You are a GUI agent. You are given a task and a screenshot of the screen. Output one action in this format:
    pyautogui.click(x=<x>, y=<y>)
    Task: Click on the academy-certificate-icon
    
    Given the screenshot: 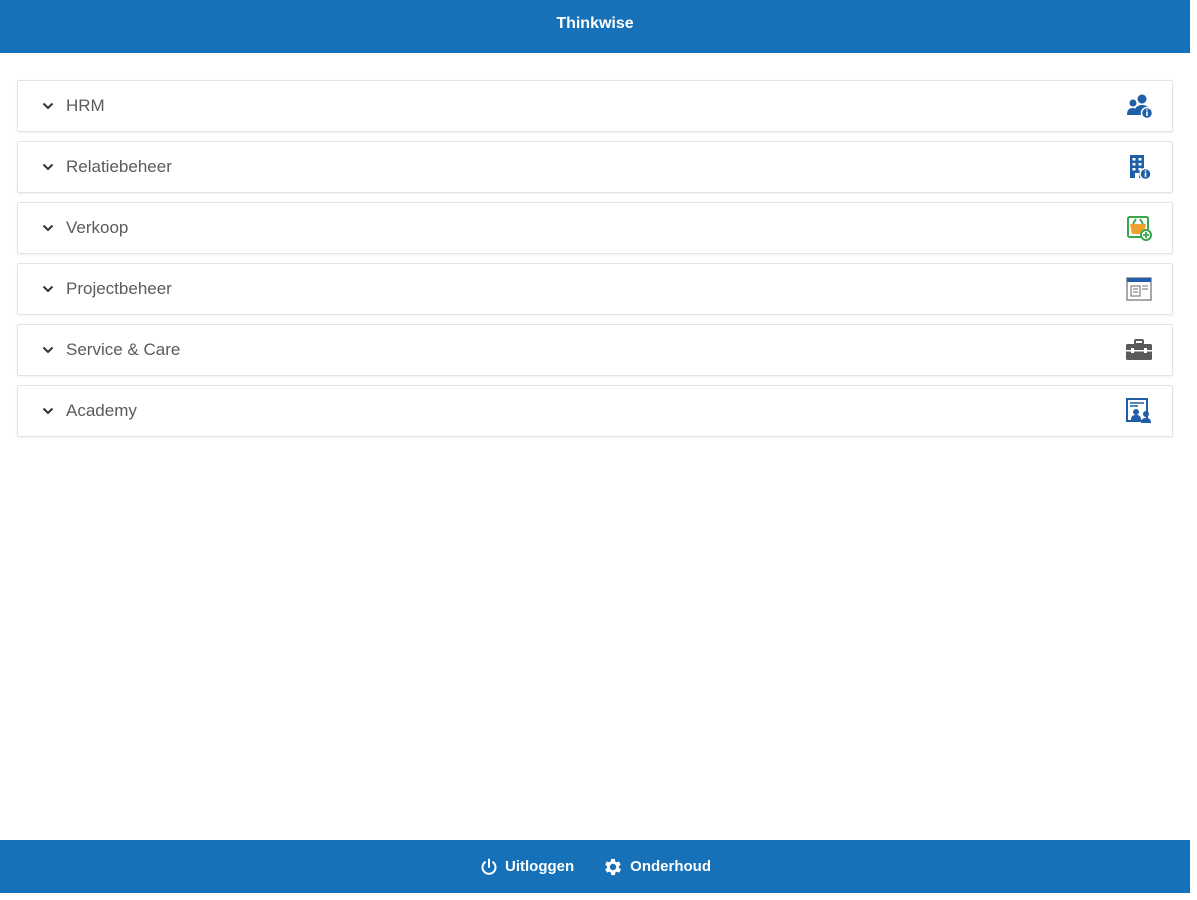 What is the action you would take?
    pyautogui.click(x=1139, y=411)
    